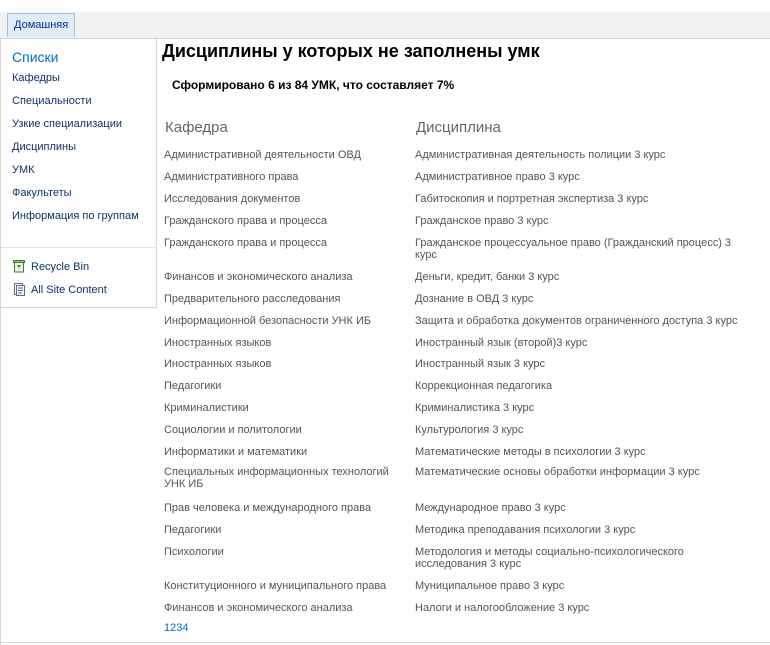 The height and width of the screenshot is (645, 770). I want to click on nav-item-group-info: Информация по группам, so click(75, 216).